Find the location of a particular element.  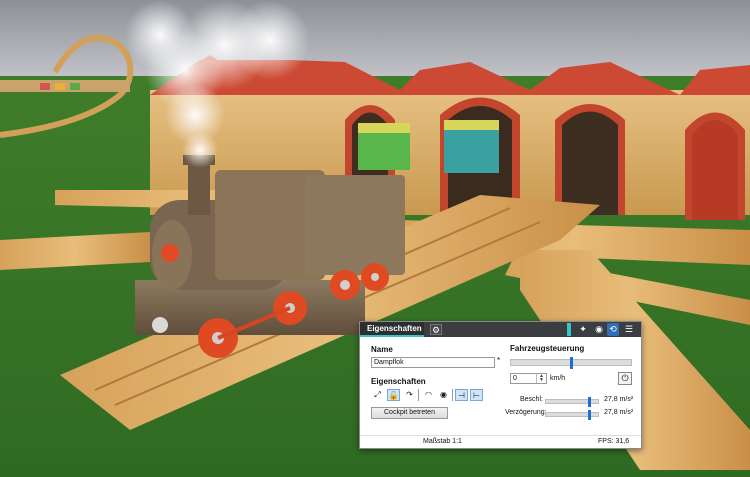

acceleration-thumb is located at coordinates (589, 402).